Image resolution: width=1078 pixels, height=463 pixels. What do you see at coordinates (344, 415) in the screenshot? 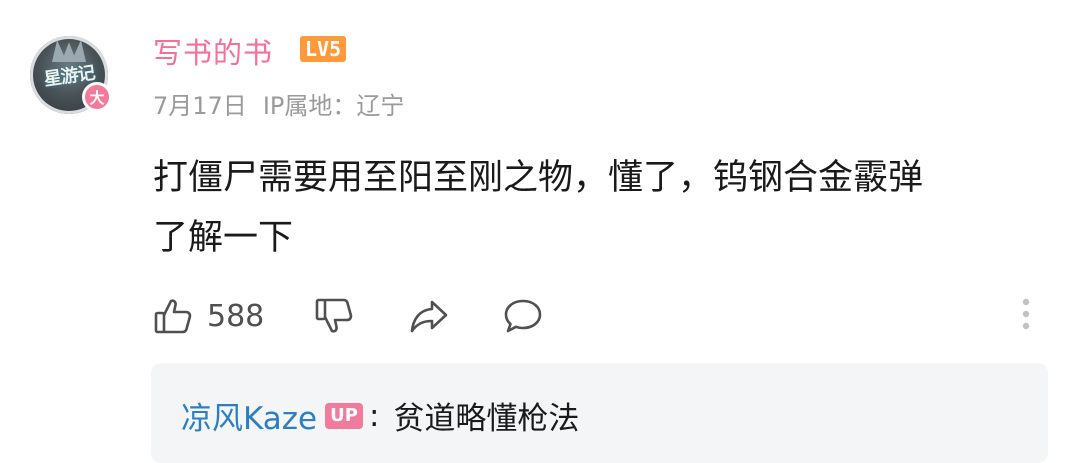
I see `up-badge: UP` at bounding box center [344, 415].